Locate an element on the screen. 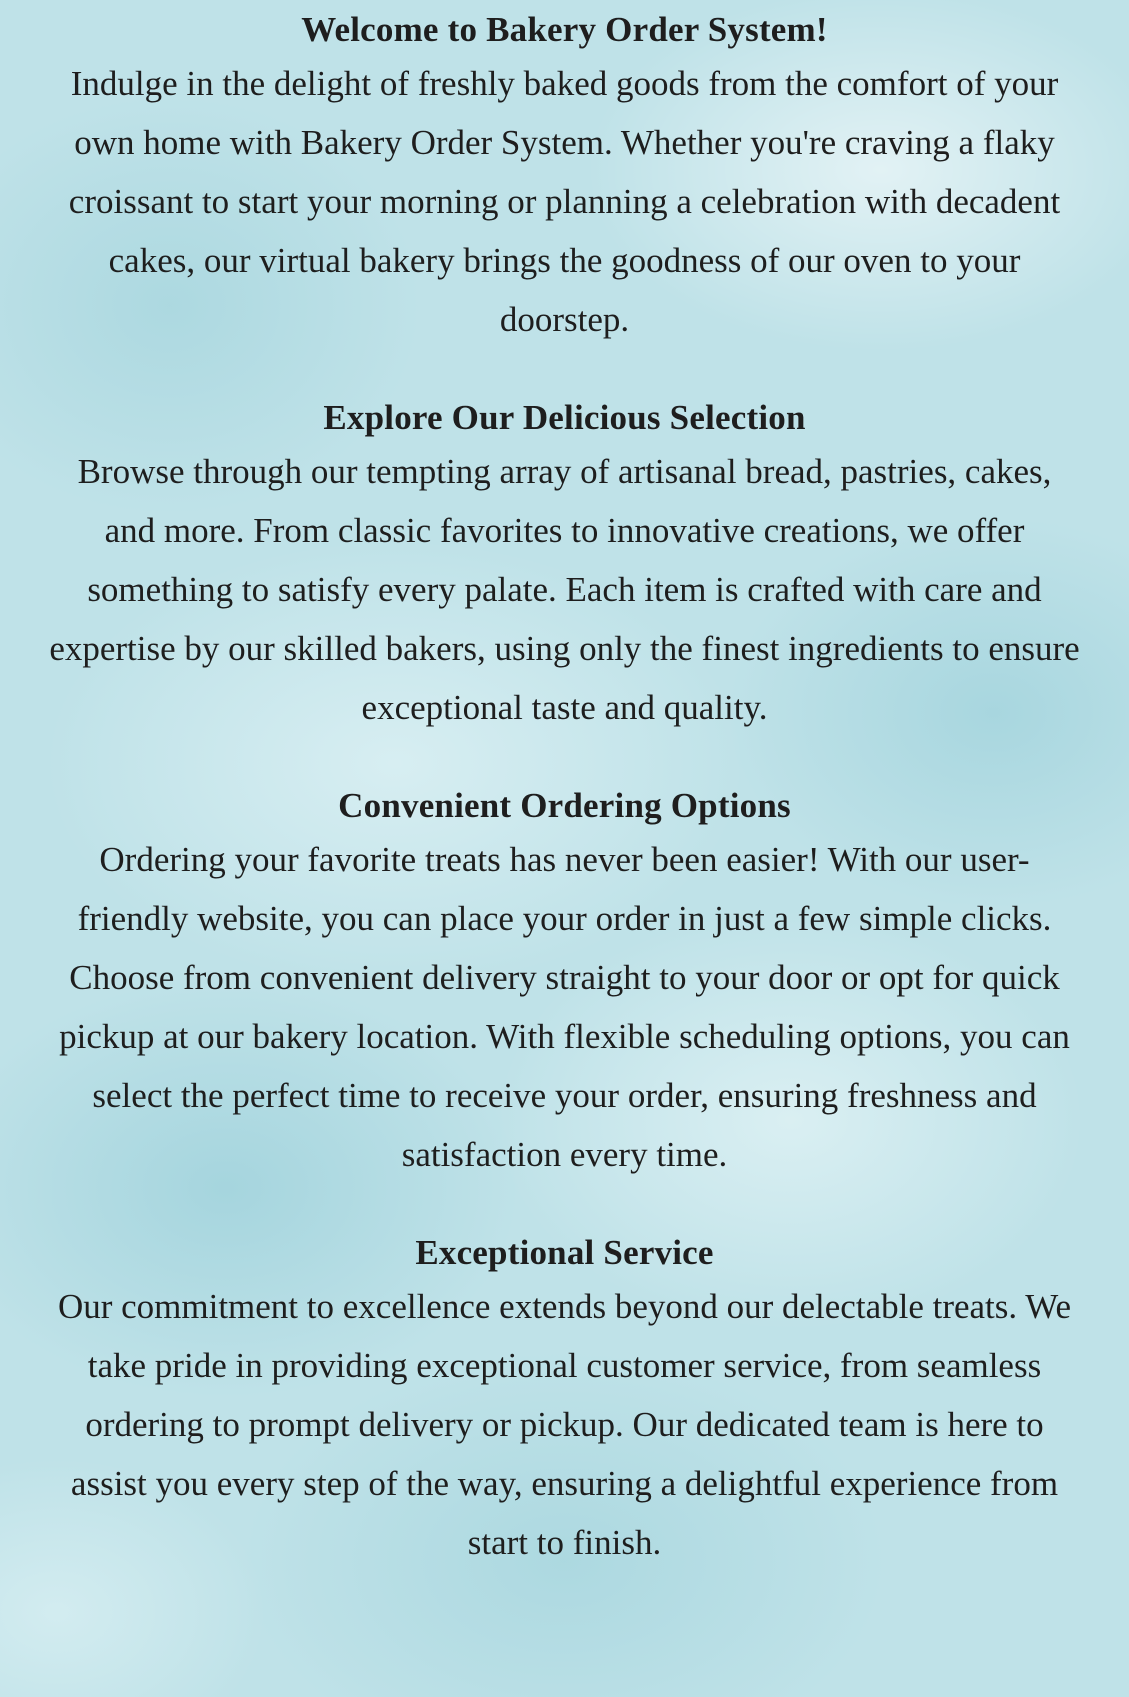 The width and height of the screenshot is (1129, 1697). text-line: exceptional taste and quality. is located at coordinates (564, 707).